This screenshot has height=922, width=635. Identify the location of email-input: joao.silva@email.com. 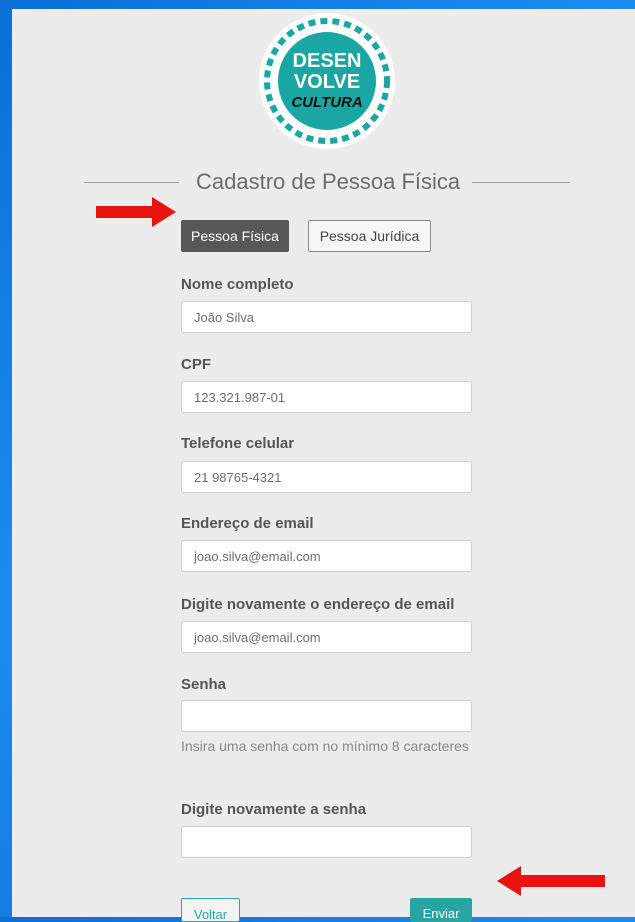
(326, 556).